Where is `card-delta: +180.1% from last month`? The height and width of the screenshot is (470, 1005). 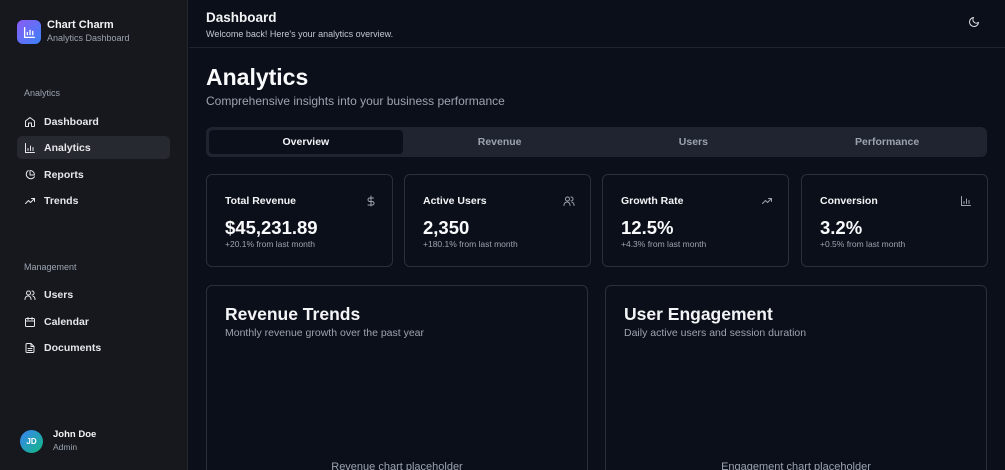 card-delta: +180.1% from last month is located at coordinates (470, 244).